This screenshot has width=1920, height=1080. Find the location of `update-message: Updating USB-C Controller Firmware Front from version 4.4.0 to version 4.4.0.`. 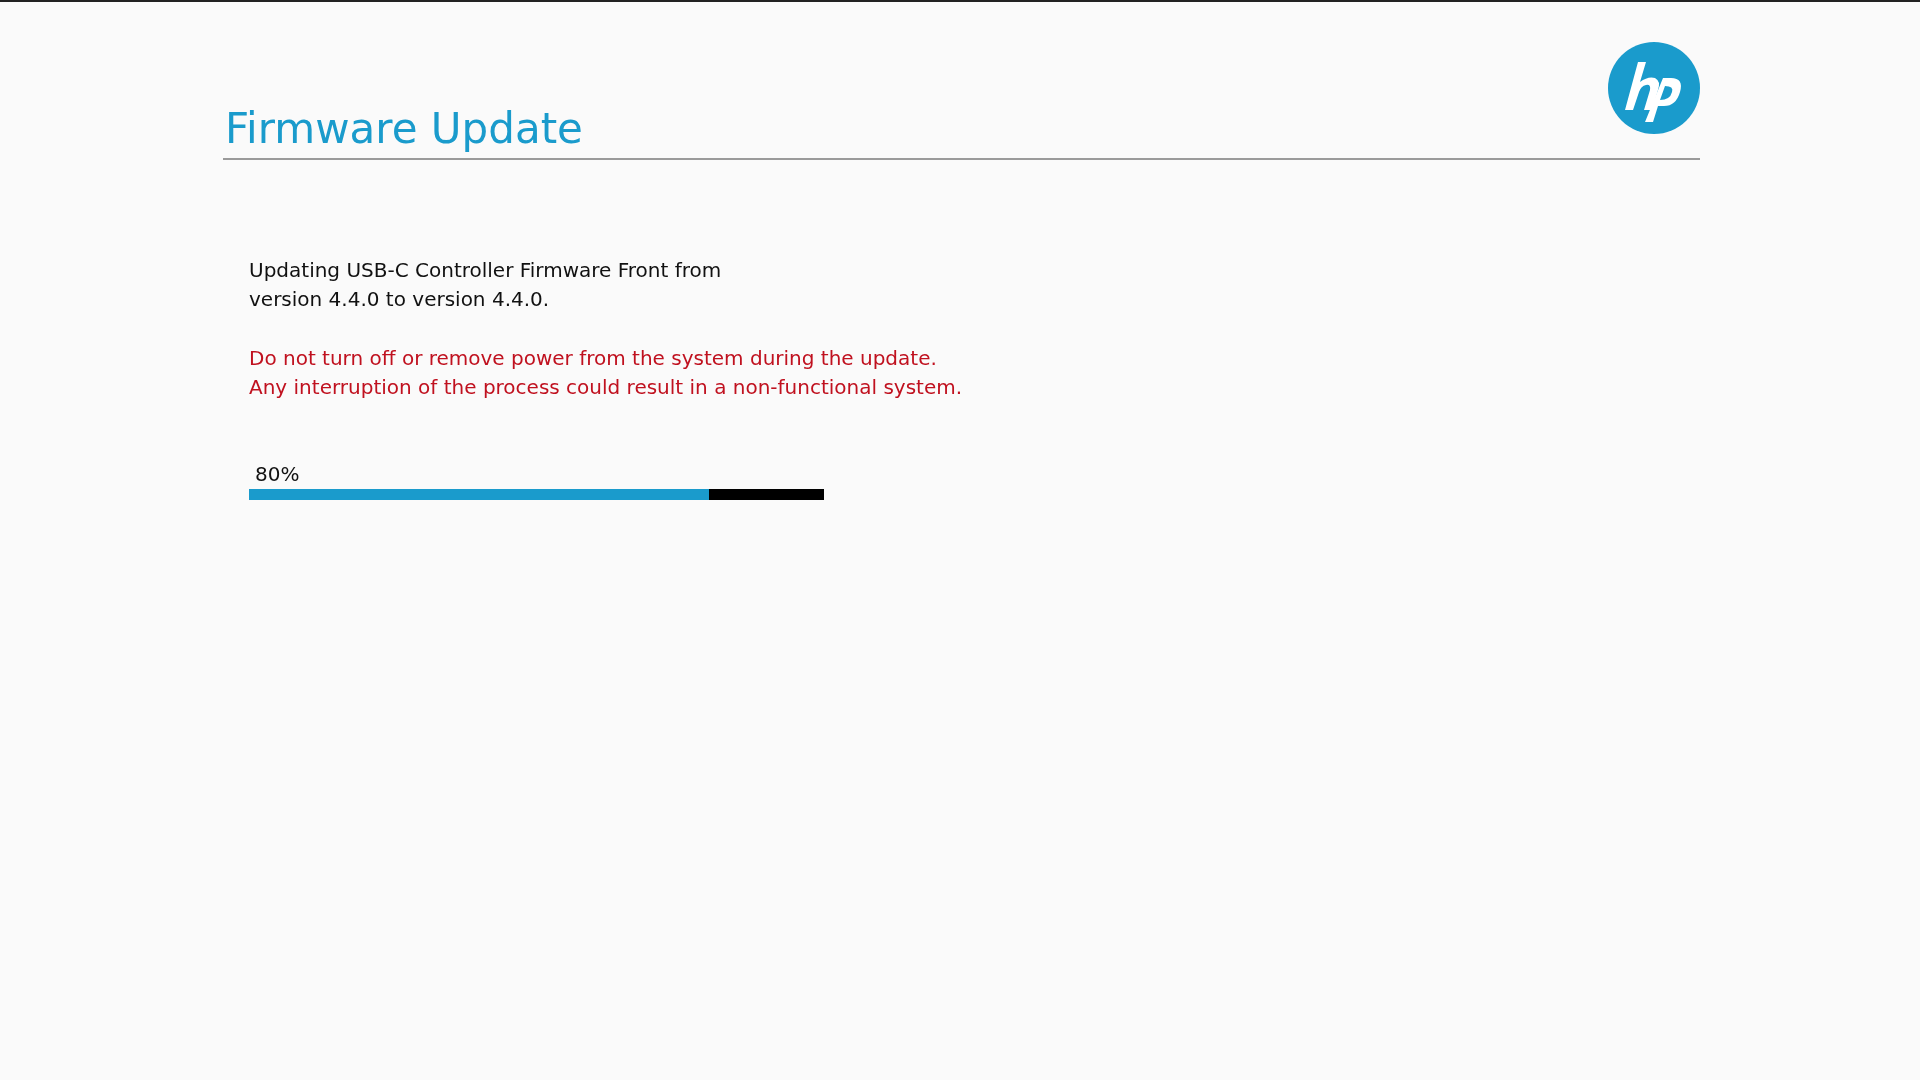

update-message: Updating USB-C Controller Firmware Front from version 4.4.0 to version 4.4.0. is located at coordinates (486, 285).